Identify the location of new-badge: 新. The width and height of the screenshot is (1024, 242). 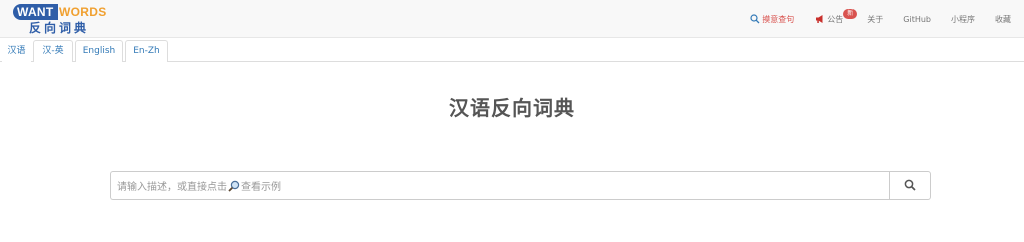
(850, 14).